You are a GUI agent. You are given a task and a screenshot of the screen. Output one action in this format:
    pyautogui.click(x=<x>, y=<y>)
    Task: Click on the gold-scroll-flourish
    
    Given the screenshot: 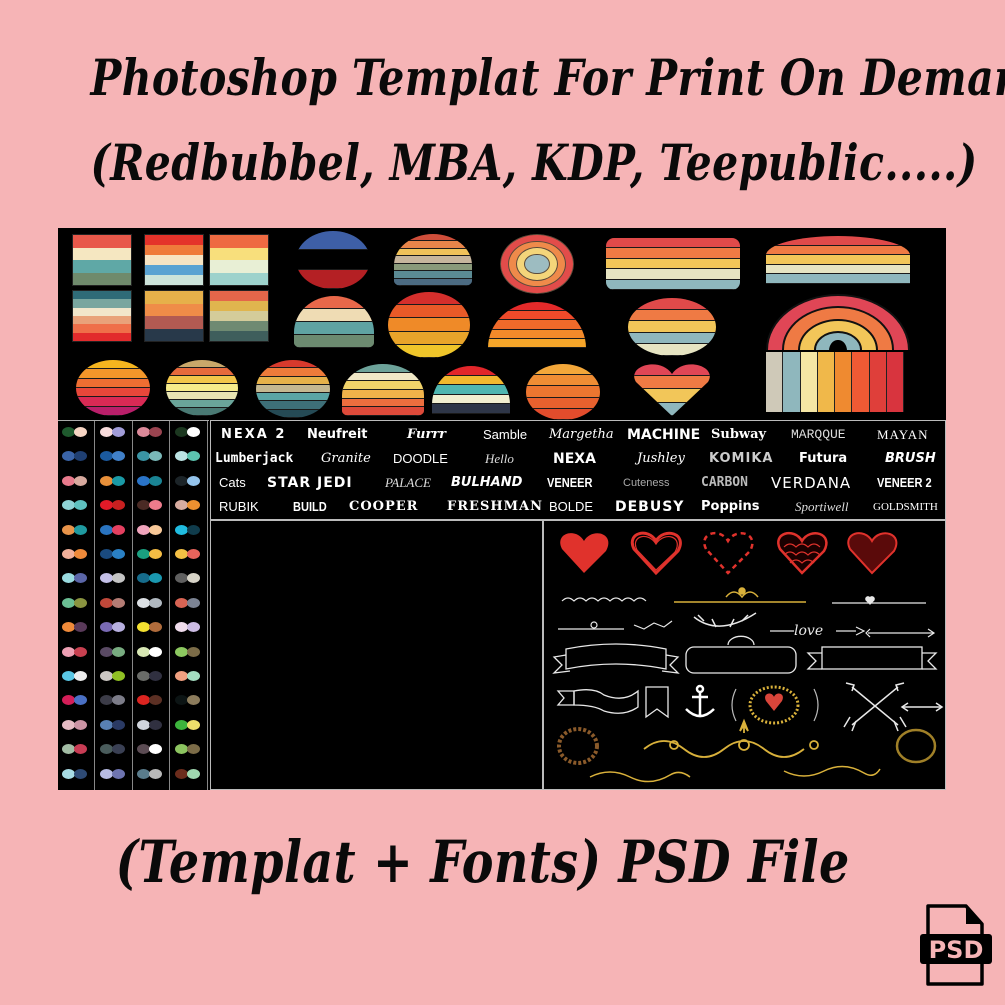 What is the action you would take?
    pyautogui.click(x=731, y=738)
    